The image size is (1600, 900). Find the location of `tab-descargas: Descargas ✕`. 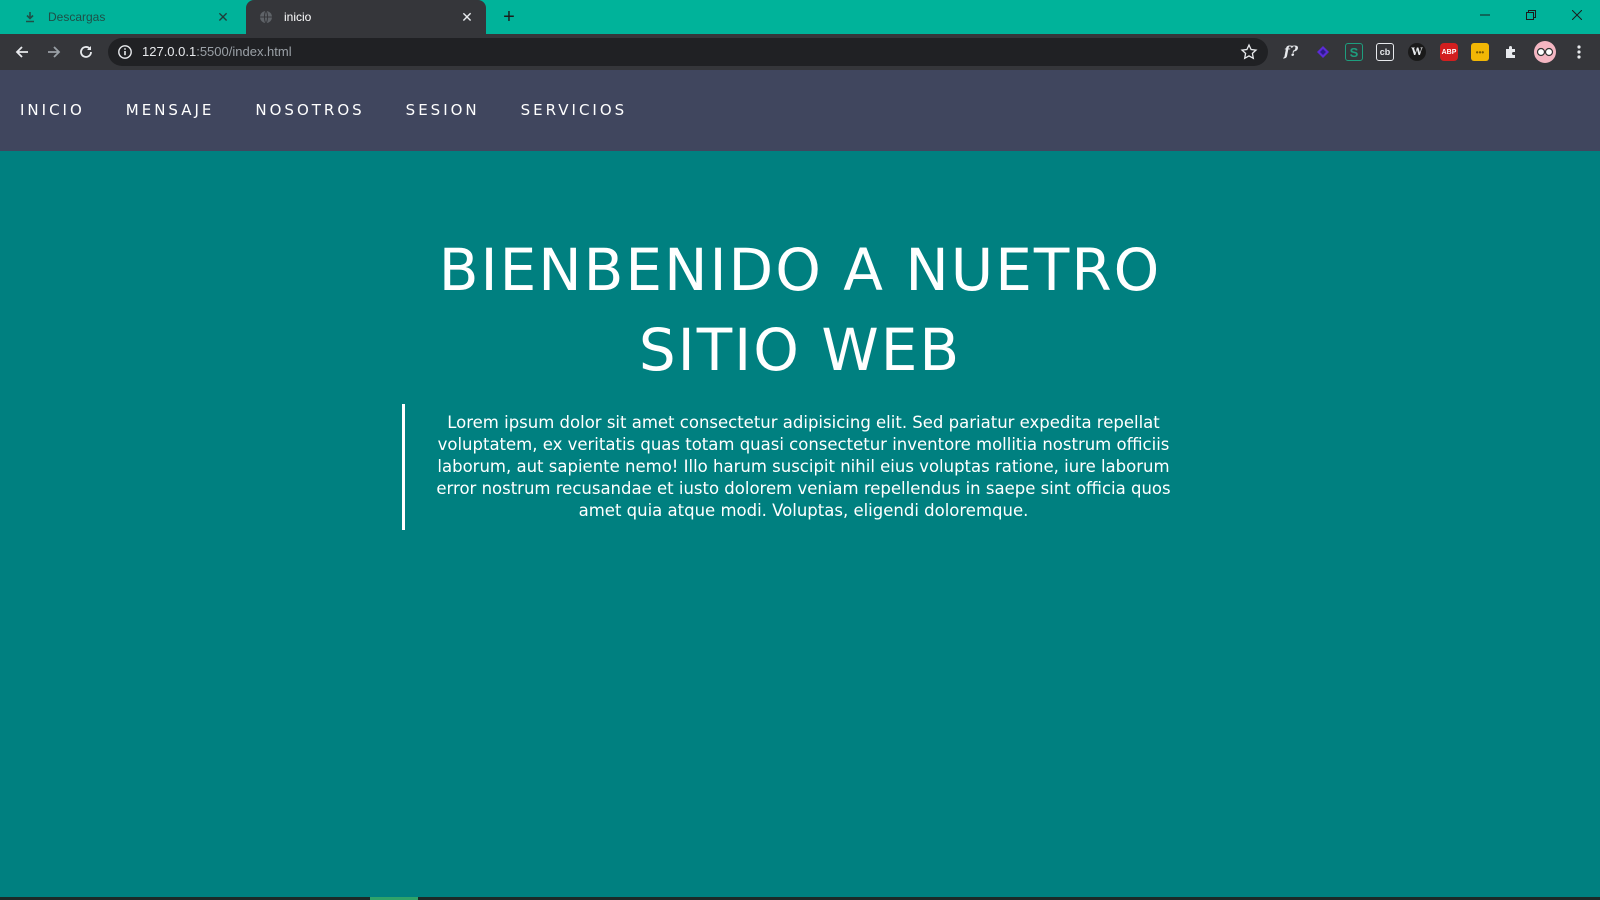

tab-descargas: Descargas ✕ is located at coordinates (126, 17).